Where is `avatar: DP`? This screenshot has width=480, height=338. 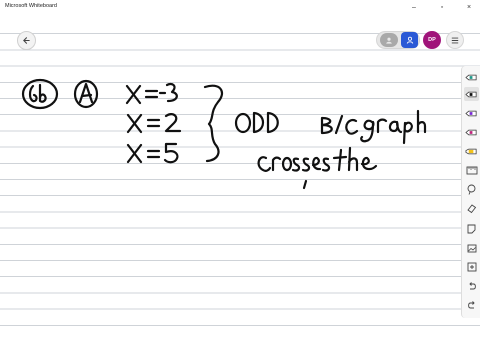
avatar: DP is located at coordinates (432, 40).